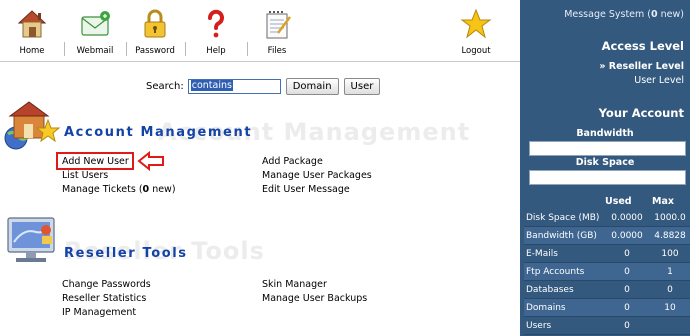 The width and height of the screenshot is (690, 336). What do you see at coordinates (641, 66) in the screenshot?
I see `reseller-level-link: » Reseller Level` at bounding box center [641, 66].